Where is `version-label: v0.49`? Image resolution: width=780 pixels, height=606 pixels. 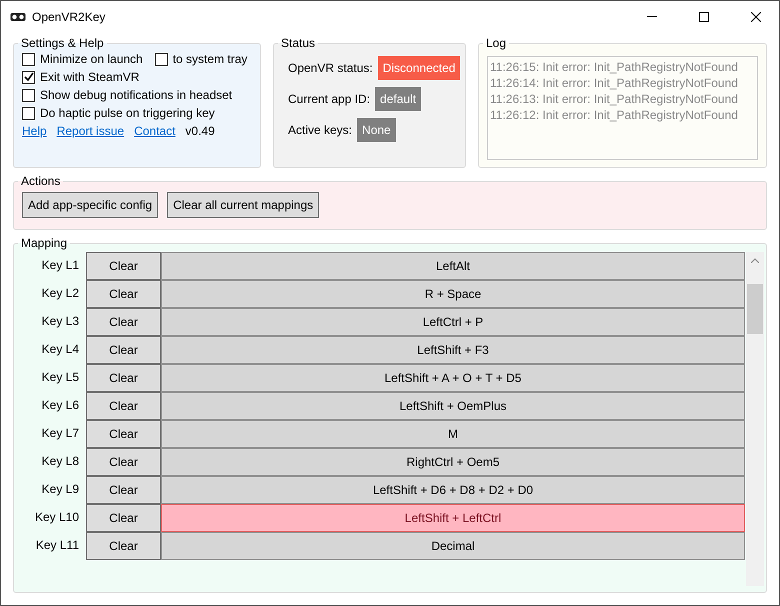 version-label: v0.49 is located at coordinates (200, 131).